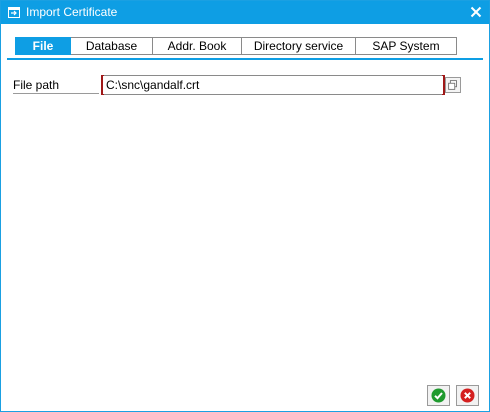 The width and height of the screenshot is (490, 412). I want to click on tab-addr-book: Addr. Book, so click(197, 46).